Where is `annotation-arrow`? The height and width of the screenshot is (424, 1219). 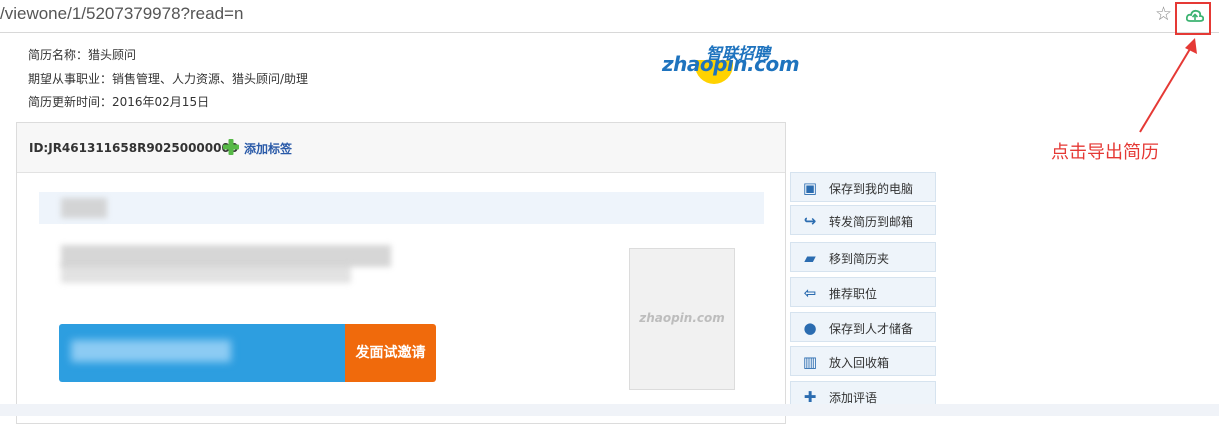
annotation-arrow is located at coordinates (1168, 85).